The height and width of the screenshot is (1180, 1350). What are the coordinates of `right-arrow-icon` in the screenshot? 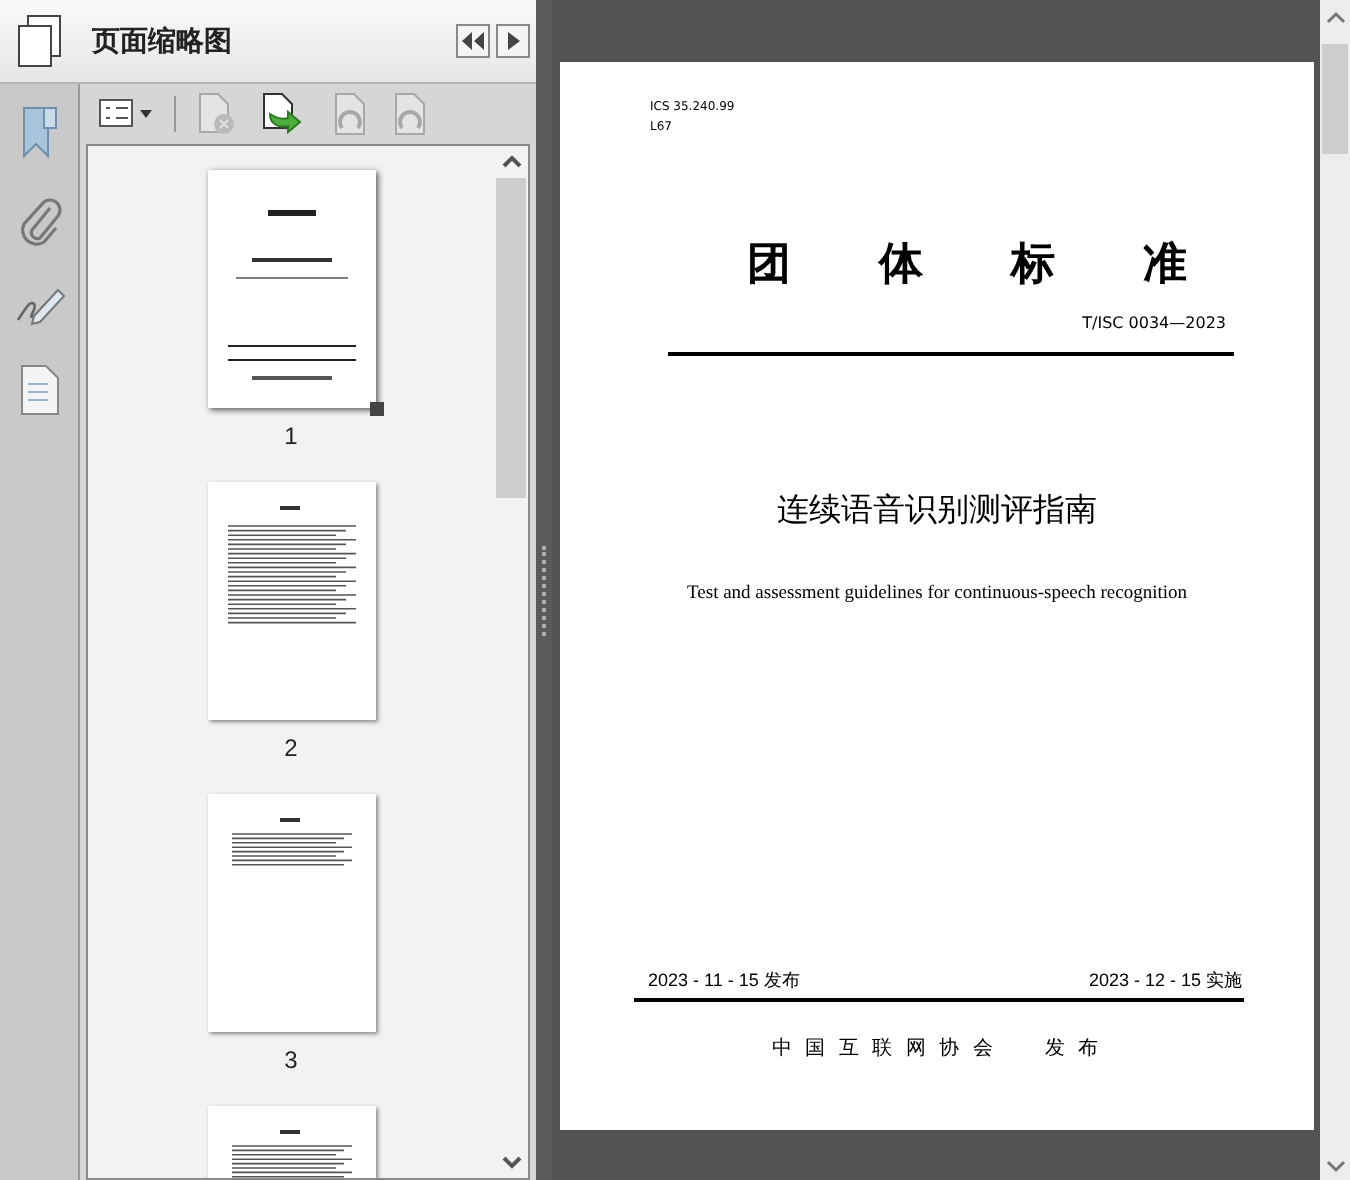 It's located at (513, 41).